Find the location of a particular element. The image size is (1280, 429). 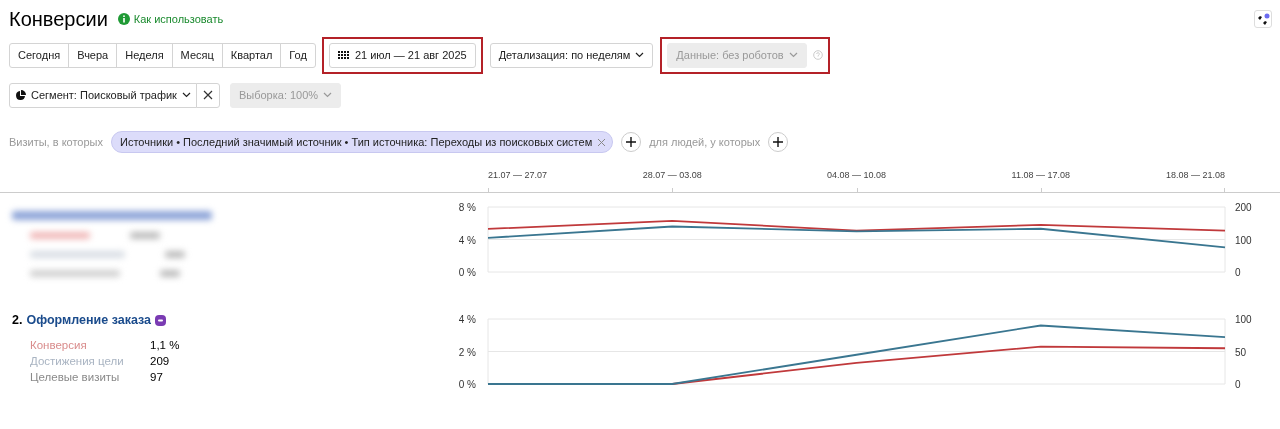

info-icon is located at coordinates (123, 19).